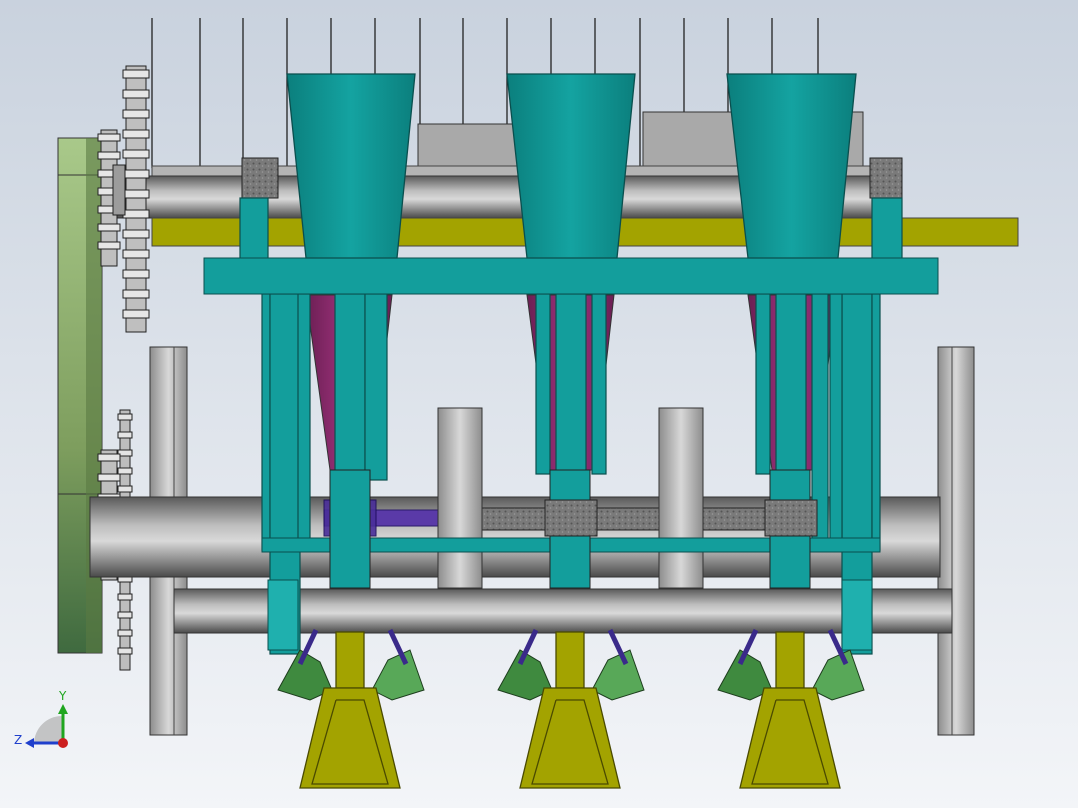  Describe the element at coordinates (571, 276) in the screenshot. I see `teal-platform` at that location.